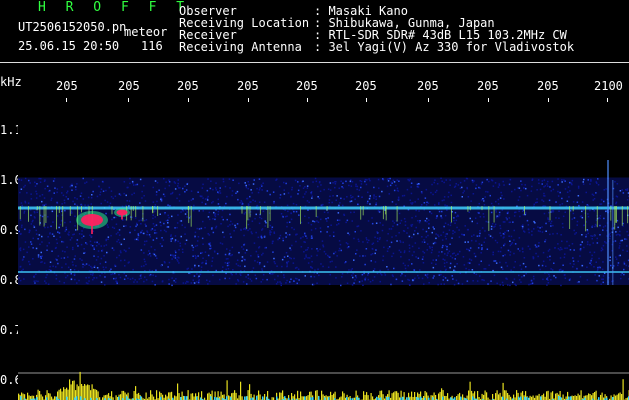  What do you see at coordinates (316, 212) in the screenshot?
I see `carrier-streak` at bounding box center [316, 212].